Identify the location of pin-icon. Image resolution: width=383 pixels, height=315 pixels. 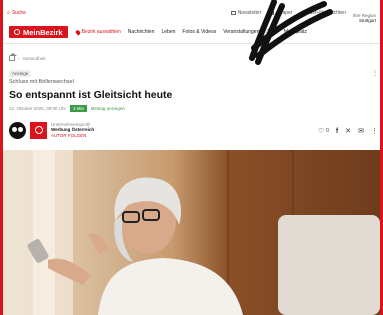
(77, 32).